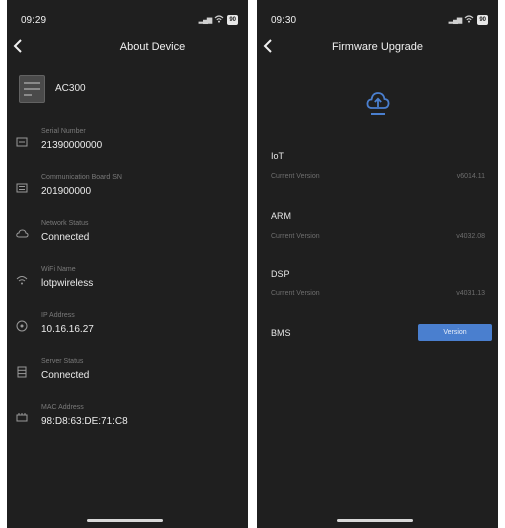 The height and width of the screenshot is (528, 505). I want to click on serial-number-icon, so click(22, 143).